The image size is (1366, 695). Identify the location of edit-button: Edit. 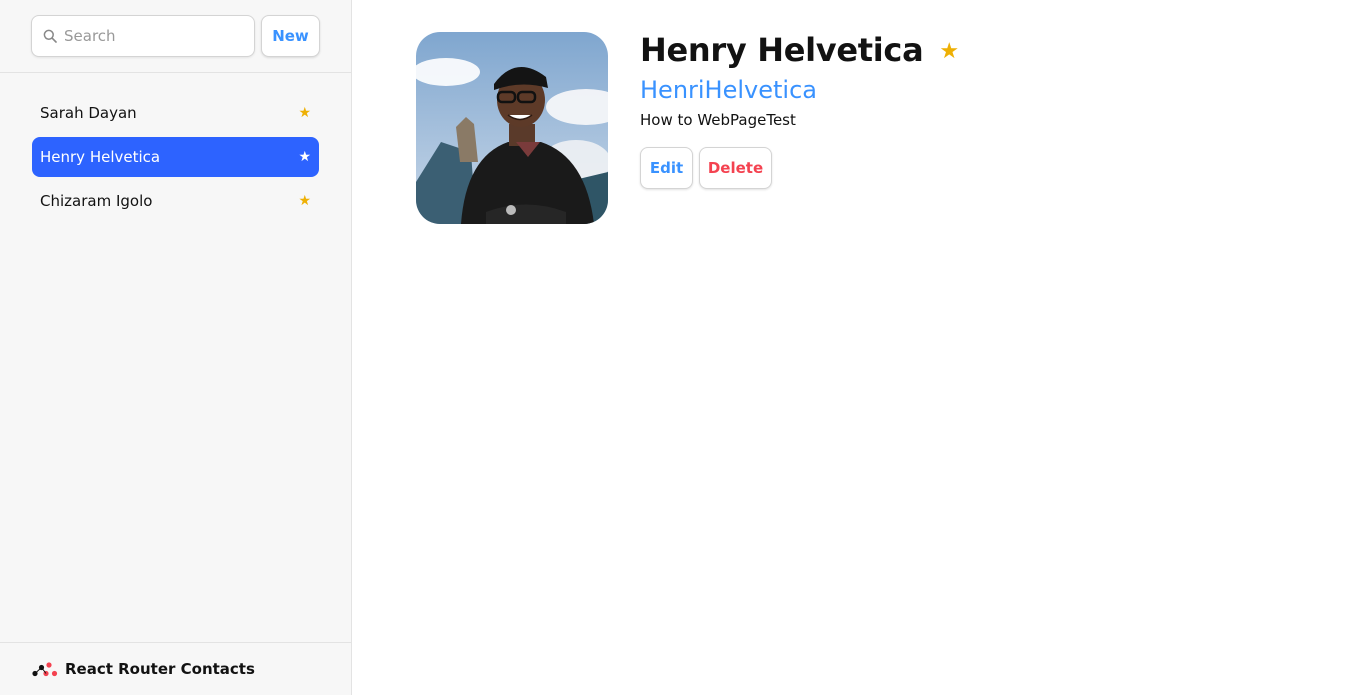
(666, 168).